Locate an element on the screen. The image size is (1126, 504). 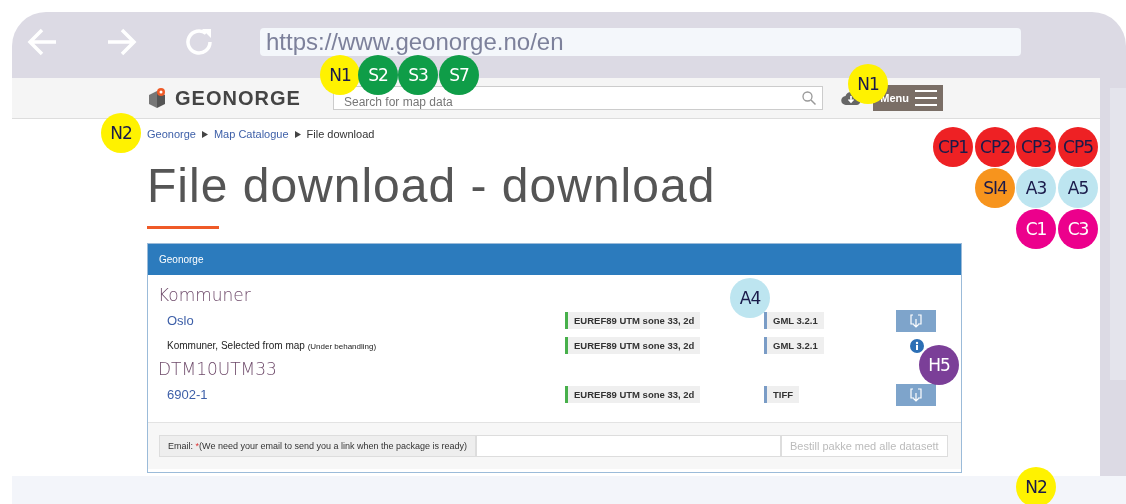
breadcrumb-link: Geonorge is located at coordinates (171, 134).